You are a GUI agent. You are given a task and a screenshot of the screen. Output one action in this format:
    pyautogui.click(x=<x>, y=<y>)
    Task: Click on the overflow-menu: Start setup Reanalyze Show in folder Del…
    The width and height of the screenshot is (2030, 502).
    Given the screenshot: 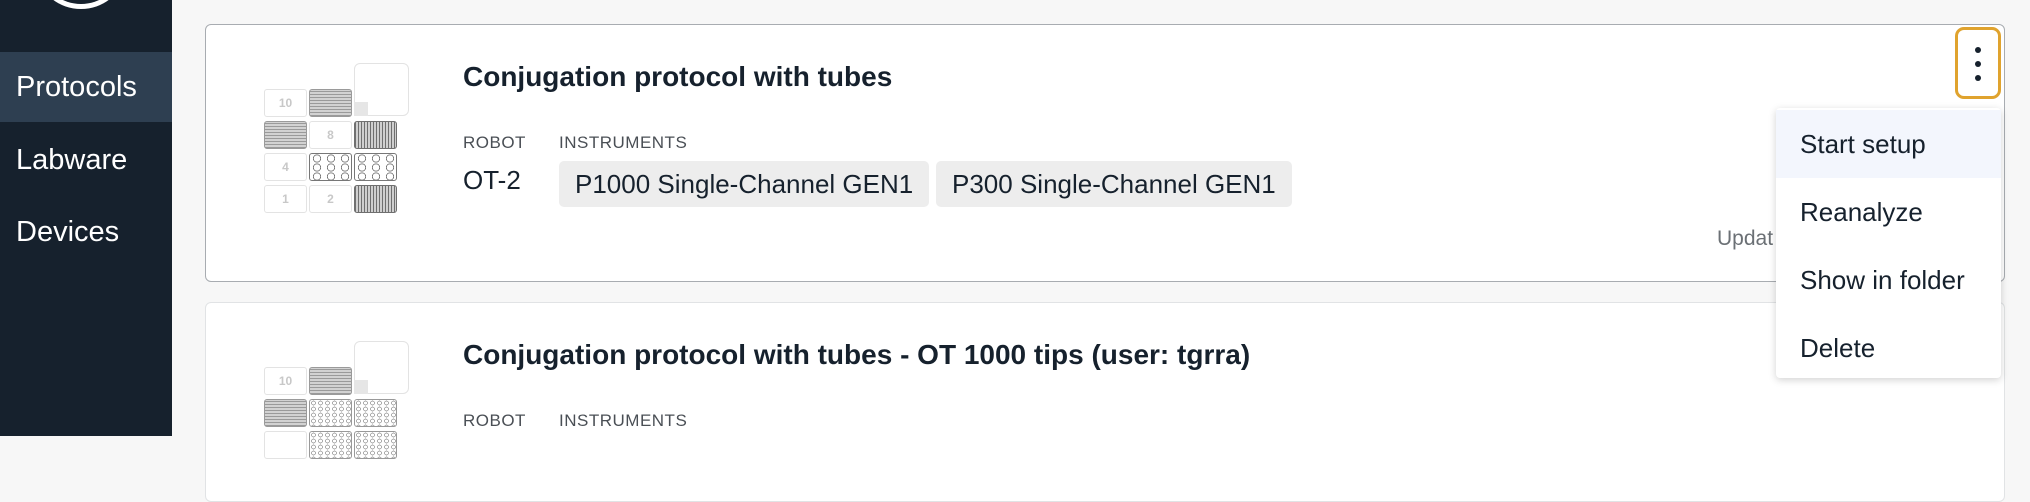 What is the action you would take?
    pyautogui.click(x=1888, y=243)
    